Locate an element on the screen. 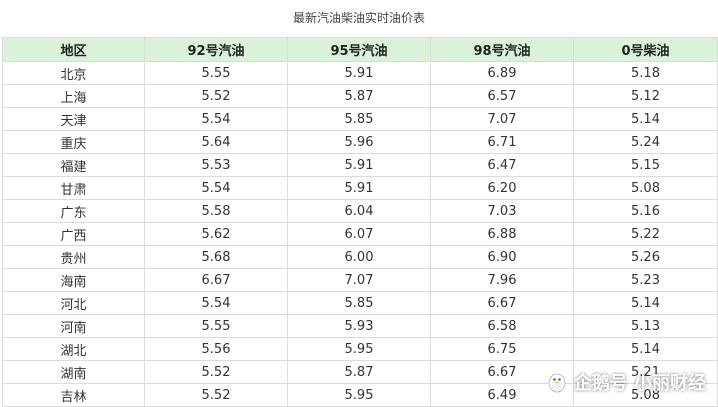  cell-region: 贵州 is located at coordinates (73, 257).